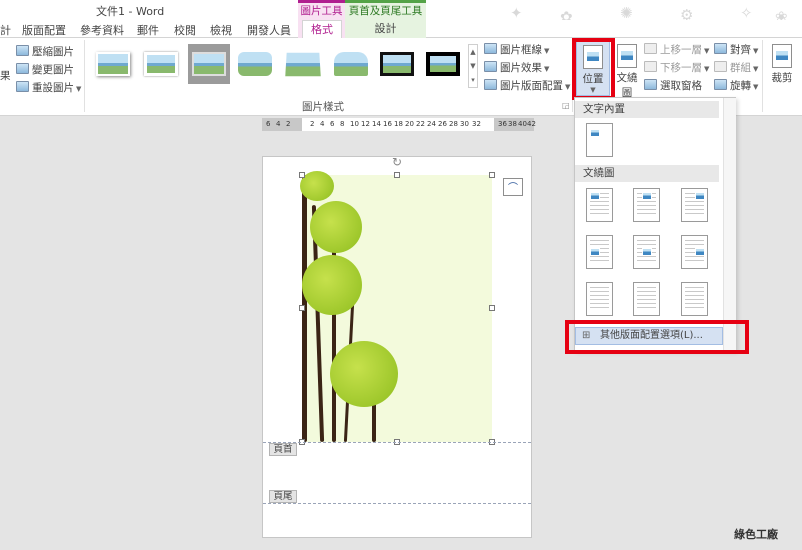 This screenshot has width=802, height=550. What do you see at coordinates (288, 124) in the screenshot?
I see `ruler-tick: 2` at bounding box center [288, 124].